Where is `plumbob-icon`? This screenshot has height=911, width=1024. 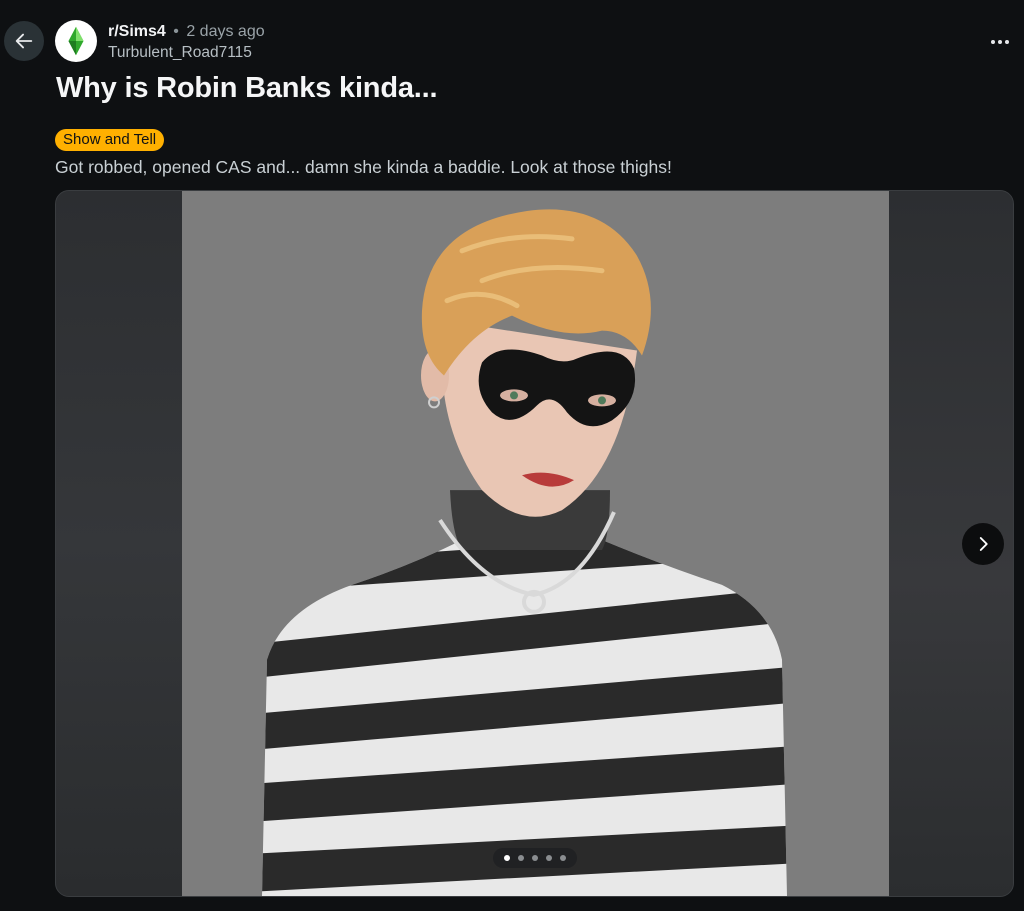 plumbob-icon is located at coordinates (76, 41).